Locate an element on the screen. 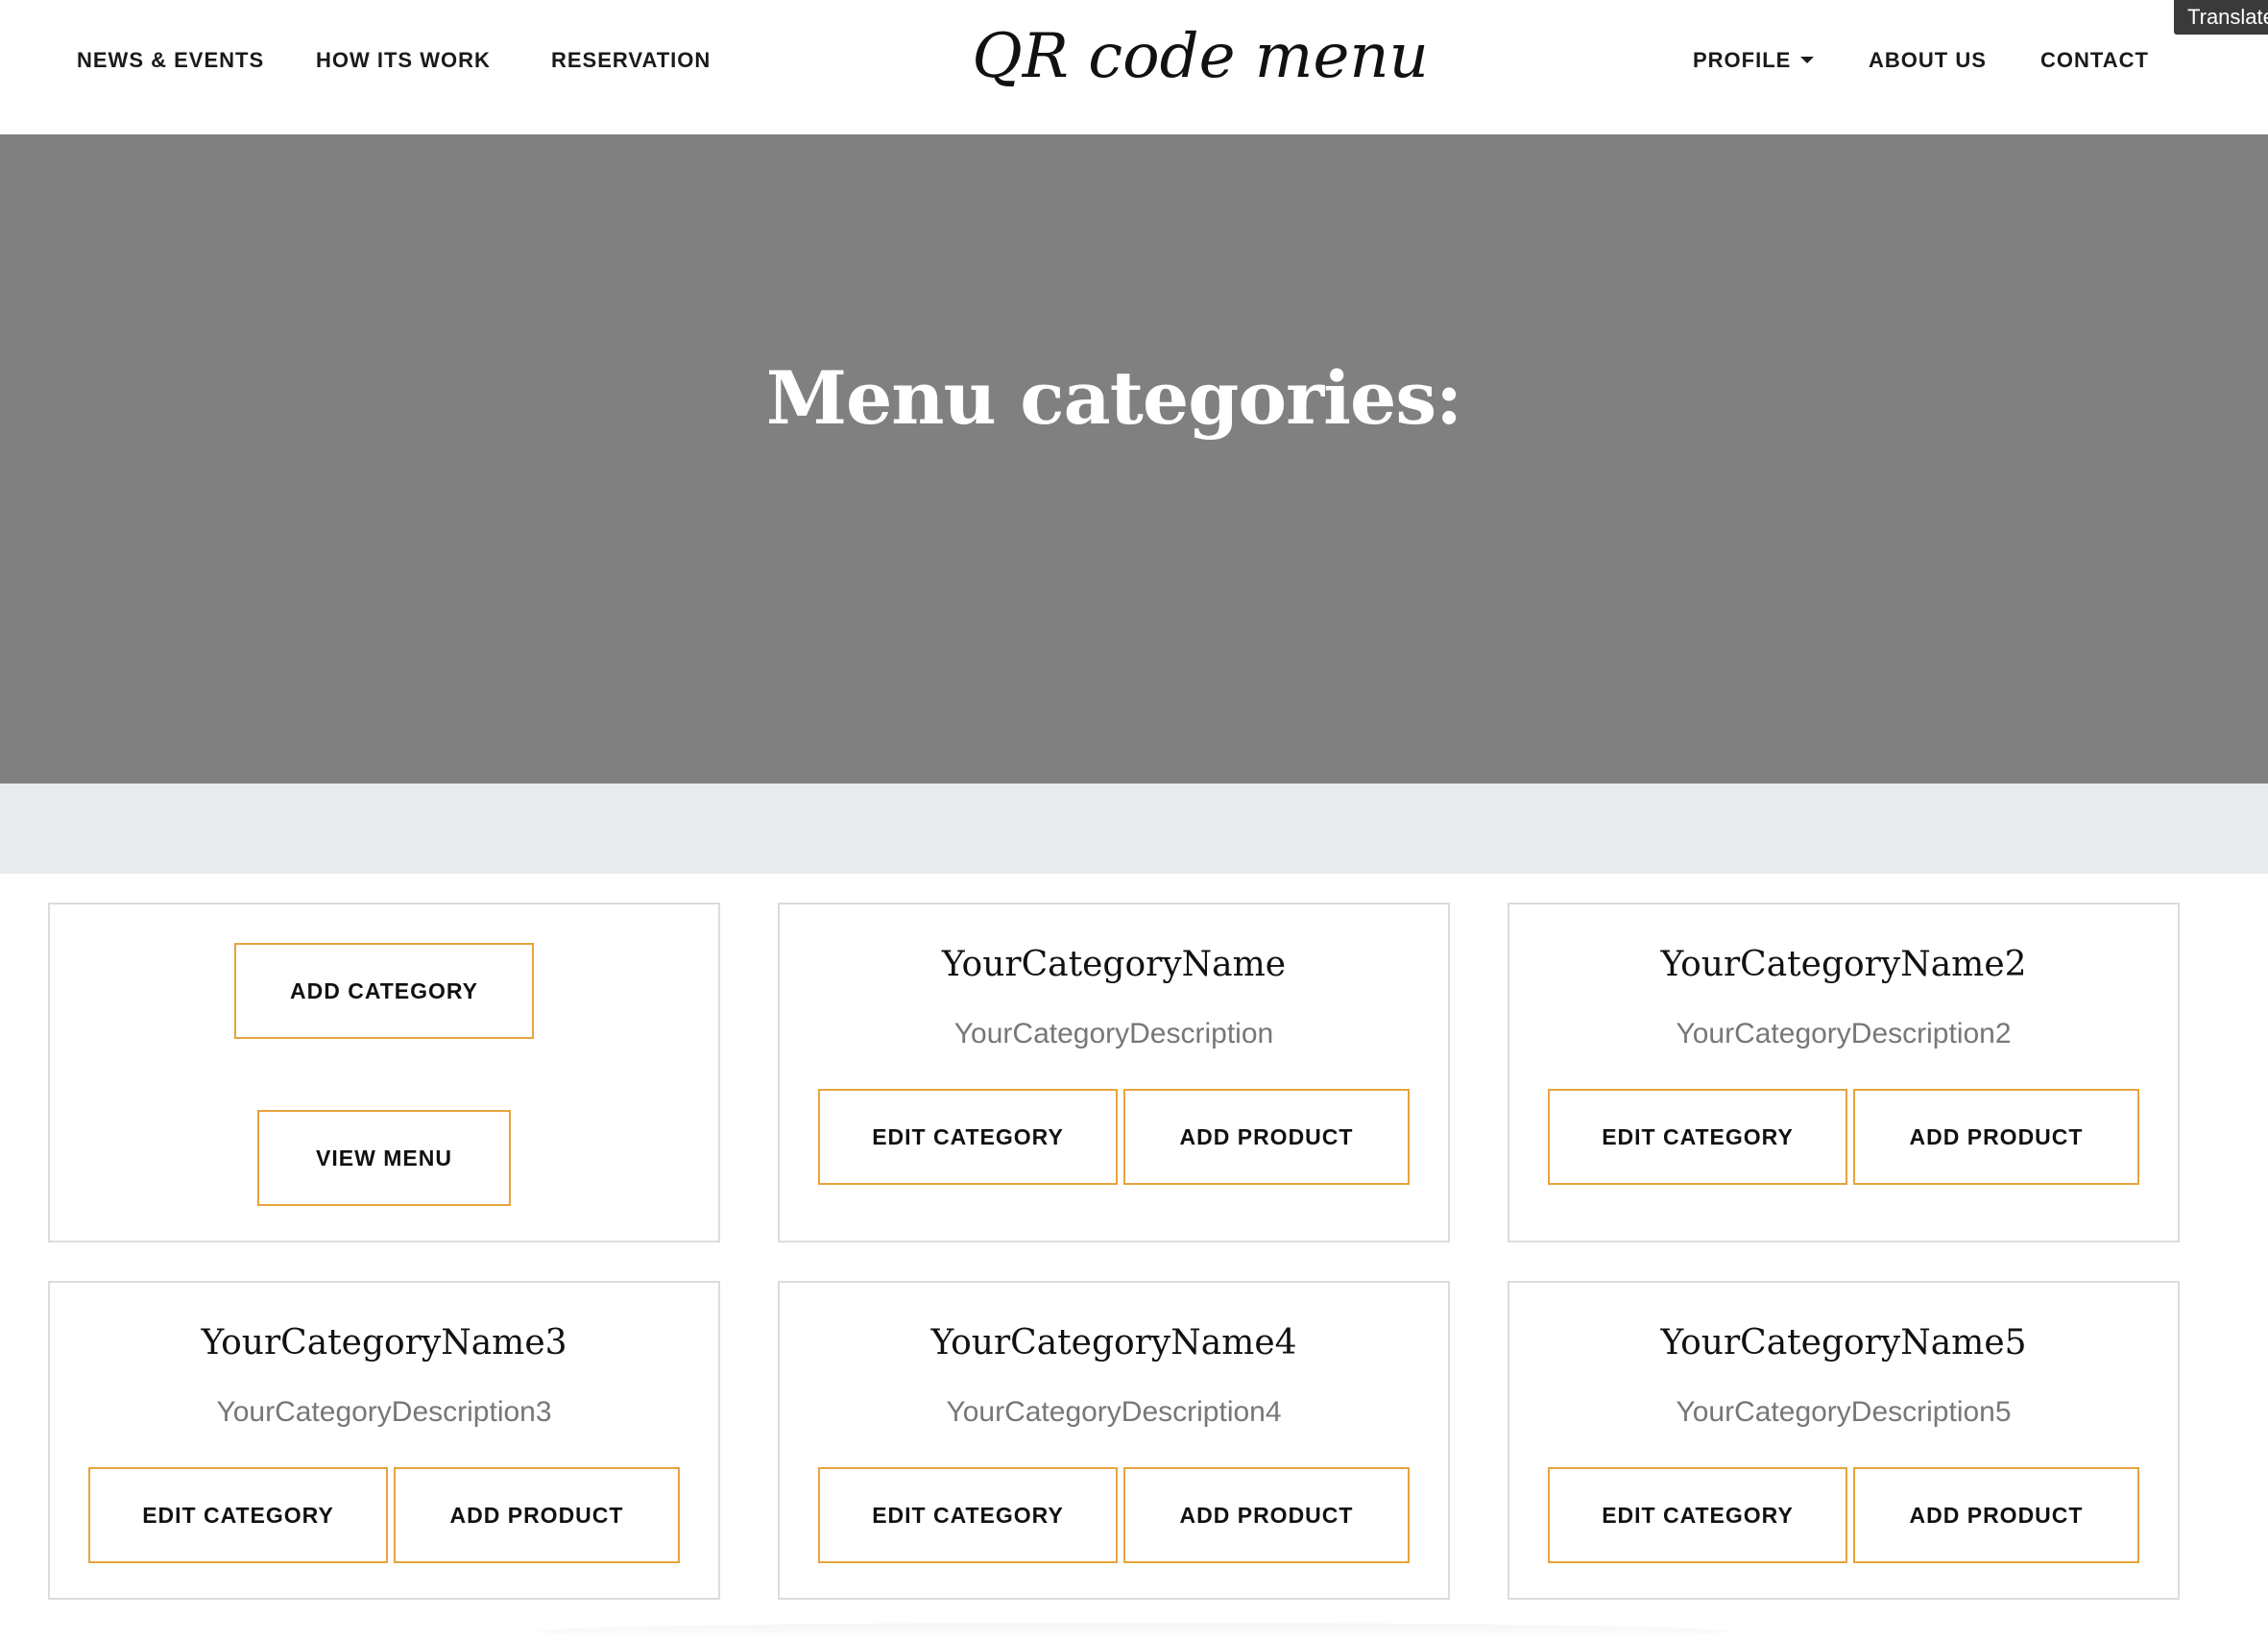 This screenshot has width=2268, height=1640. category-name: YourCategoryName3 is located at coordinates (384, 1343).